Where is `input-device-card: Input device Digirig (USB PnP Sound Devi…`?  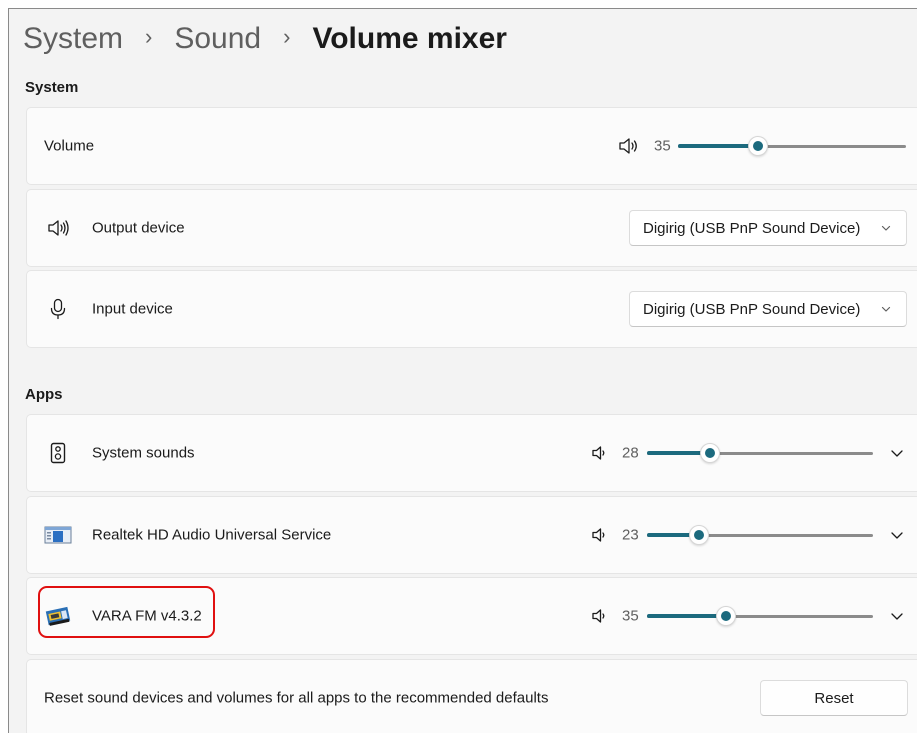
input-device-card: Input device Digirig (USB PnP Sound Devi… is located at coordinates (471, 309).